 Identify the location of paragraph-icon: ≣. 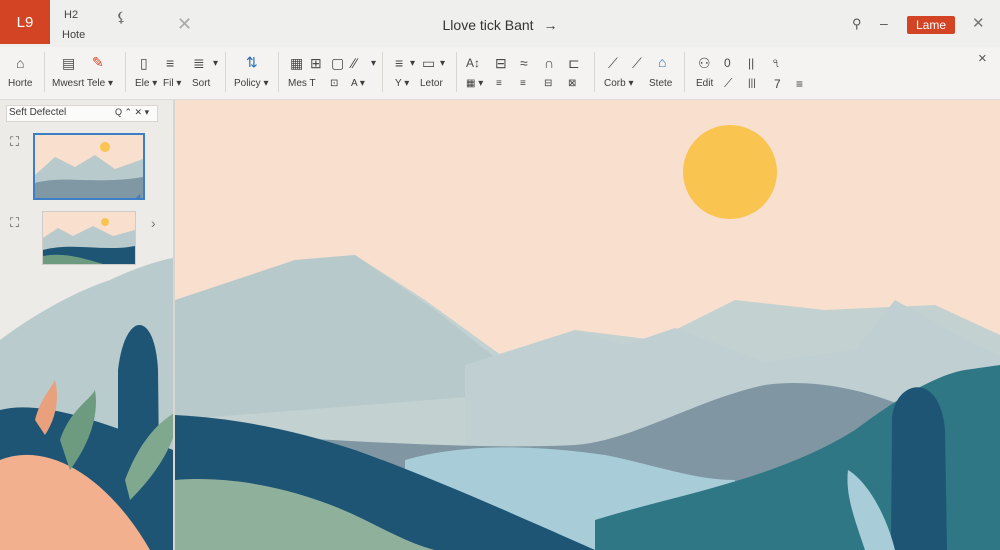
(199, 63).